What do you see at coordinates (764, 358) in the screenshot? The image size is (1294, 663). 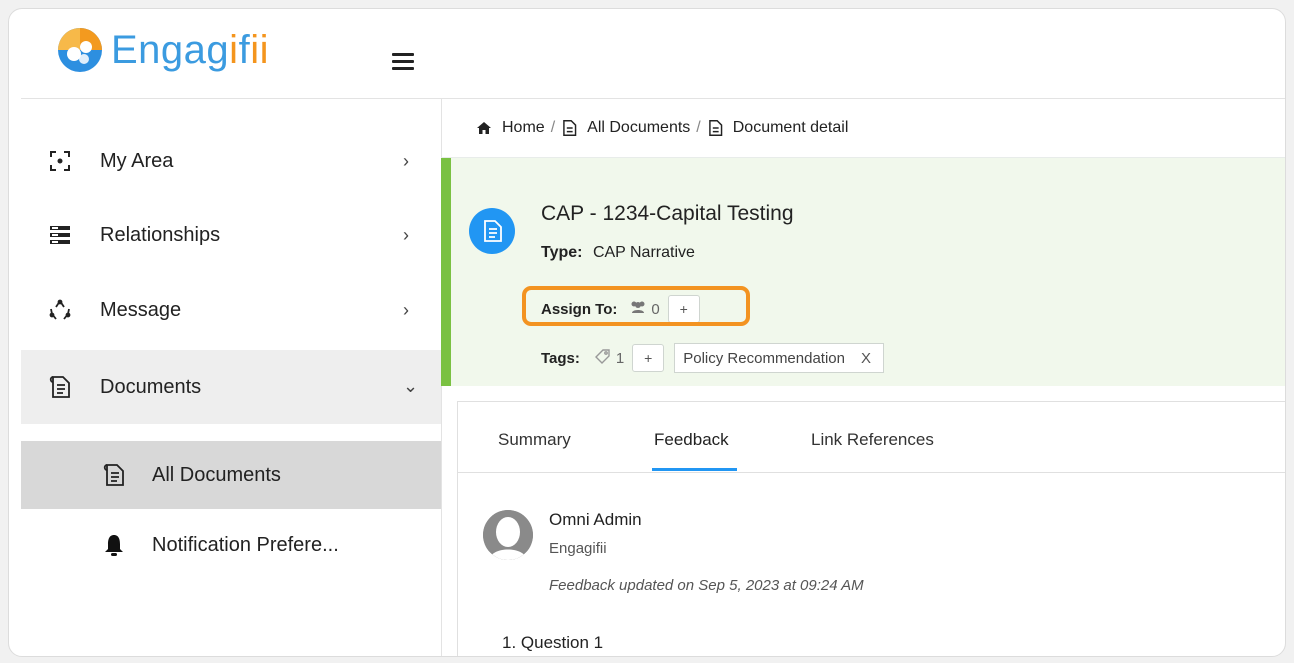 I see `tag-label: Policy Recommendation` at bounding box center [764, 358].